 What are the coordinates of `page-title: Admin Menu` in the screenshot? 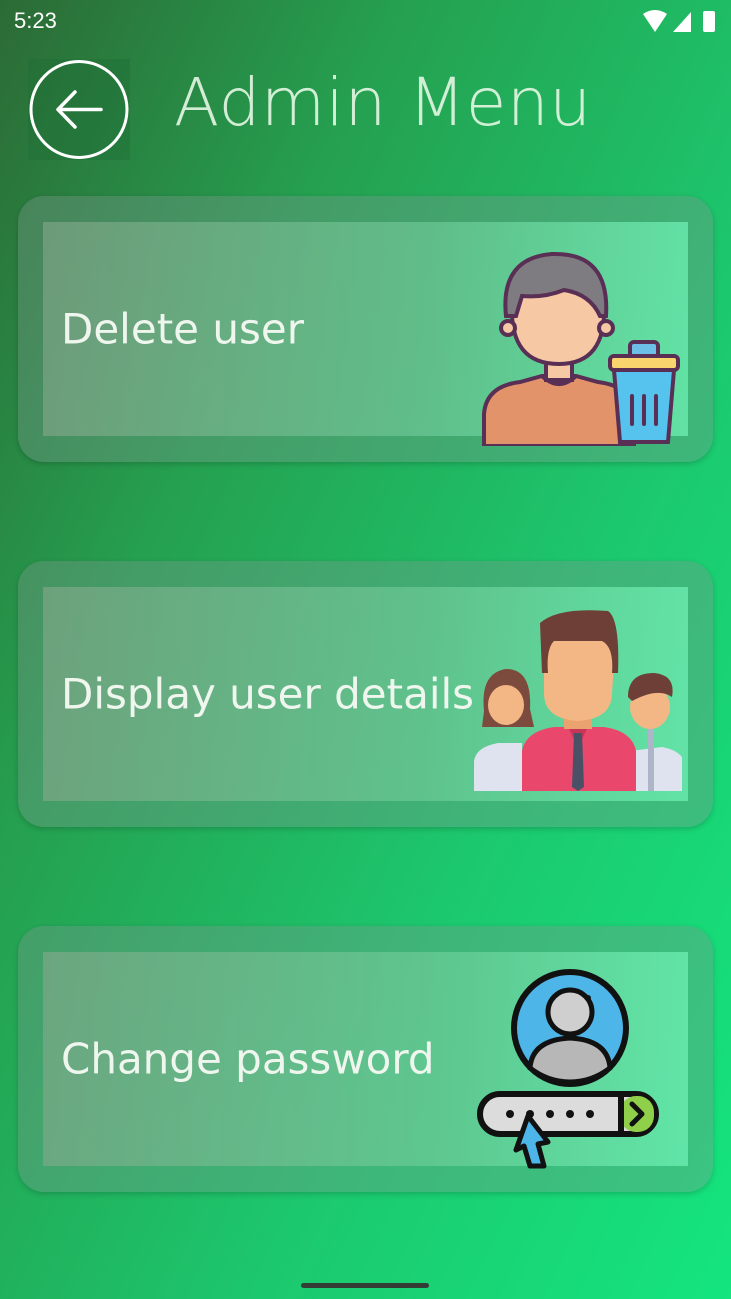 It's located at (383, 102).